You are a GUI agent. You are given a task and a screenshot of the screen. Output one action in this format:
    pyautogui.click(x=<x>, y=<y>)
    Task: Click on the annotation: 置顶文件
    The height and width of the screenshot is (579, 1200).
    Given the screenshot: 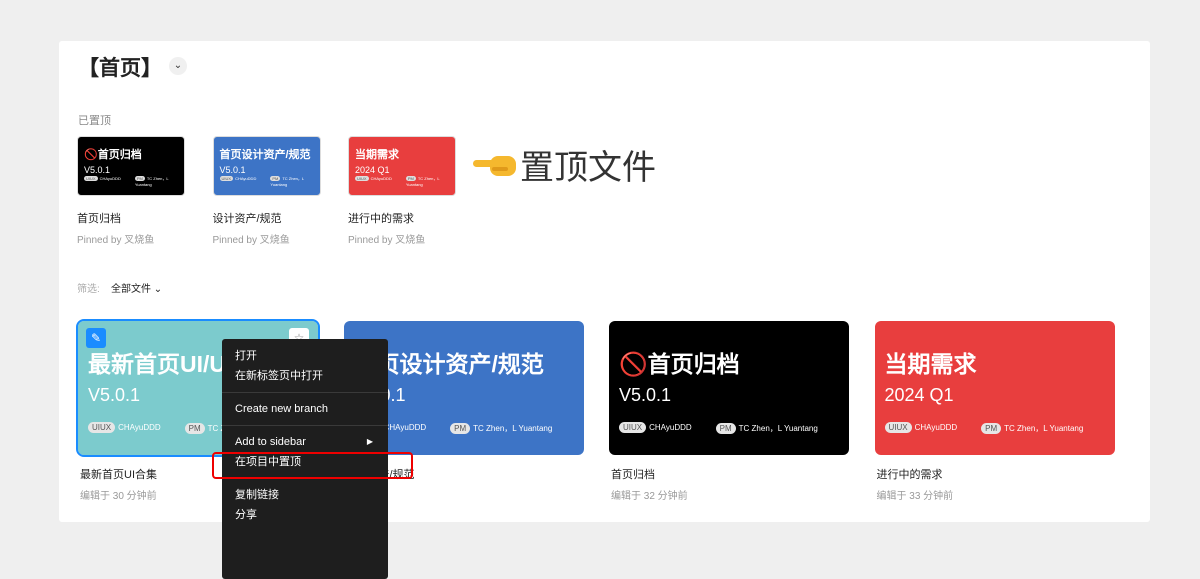 What is the action you would take?
    pyautogui.click(x=564, y=164)
    